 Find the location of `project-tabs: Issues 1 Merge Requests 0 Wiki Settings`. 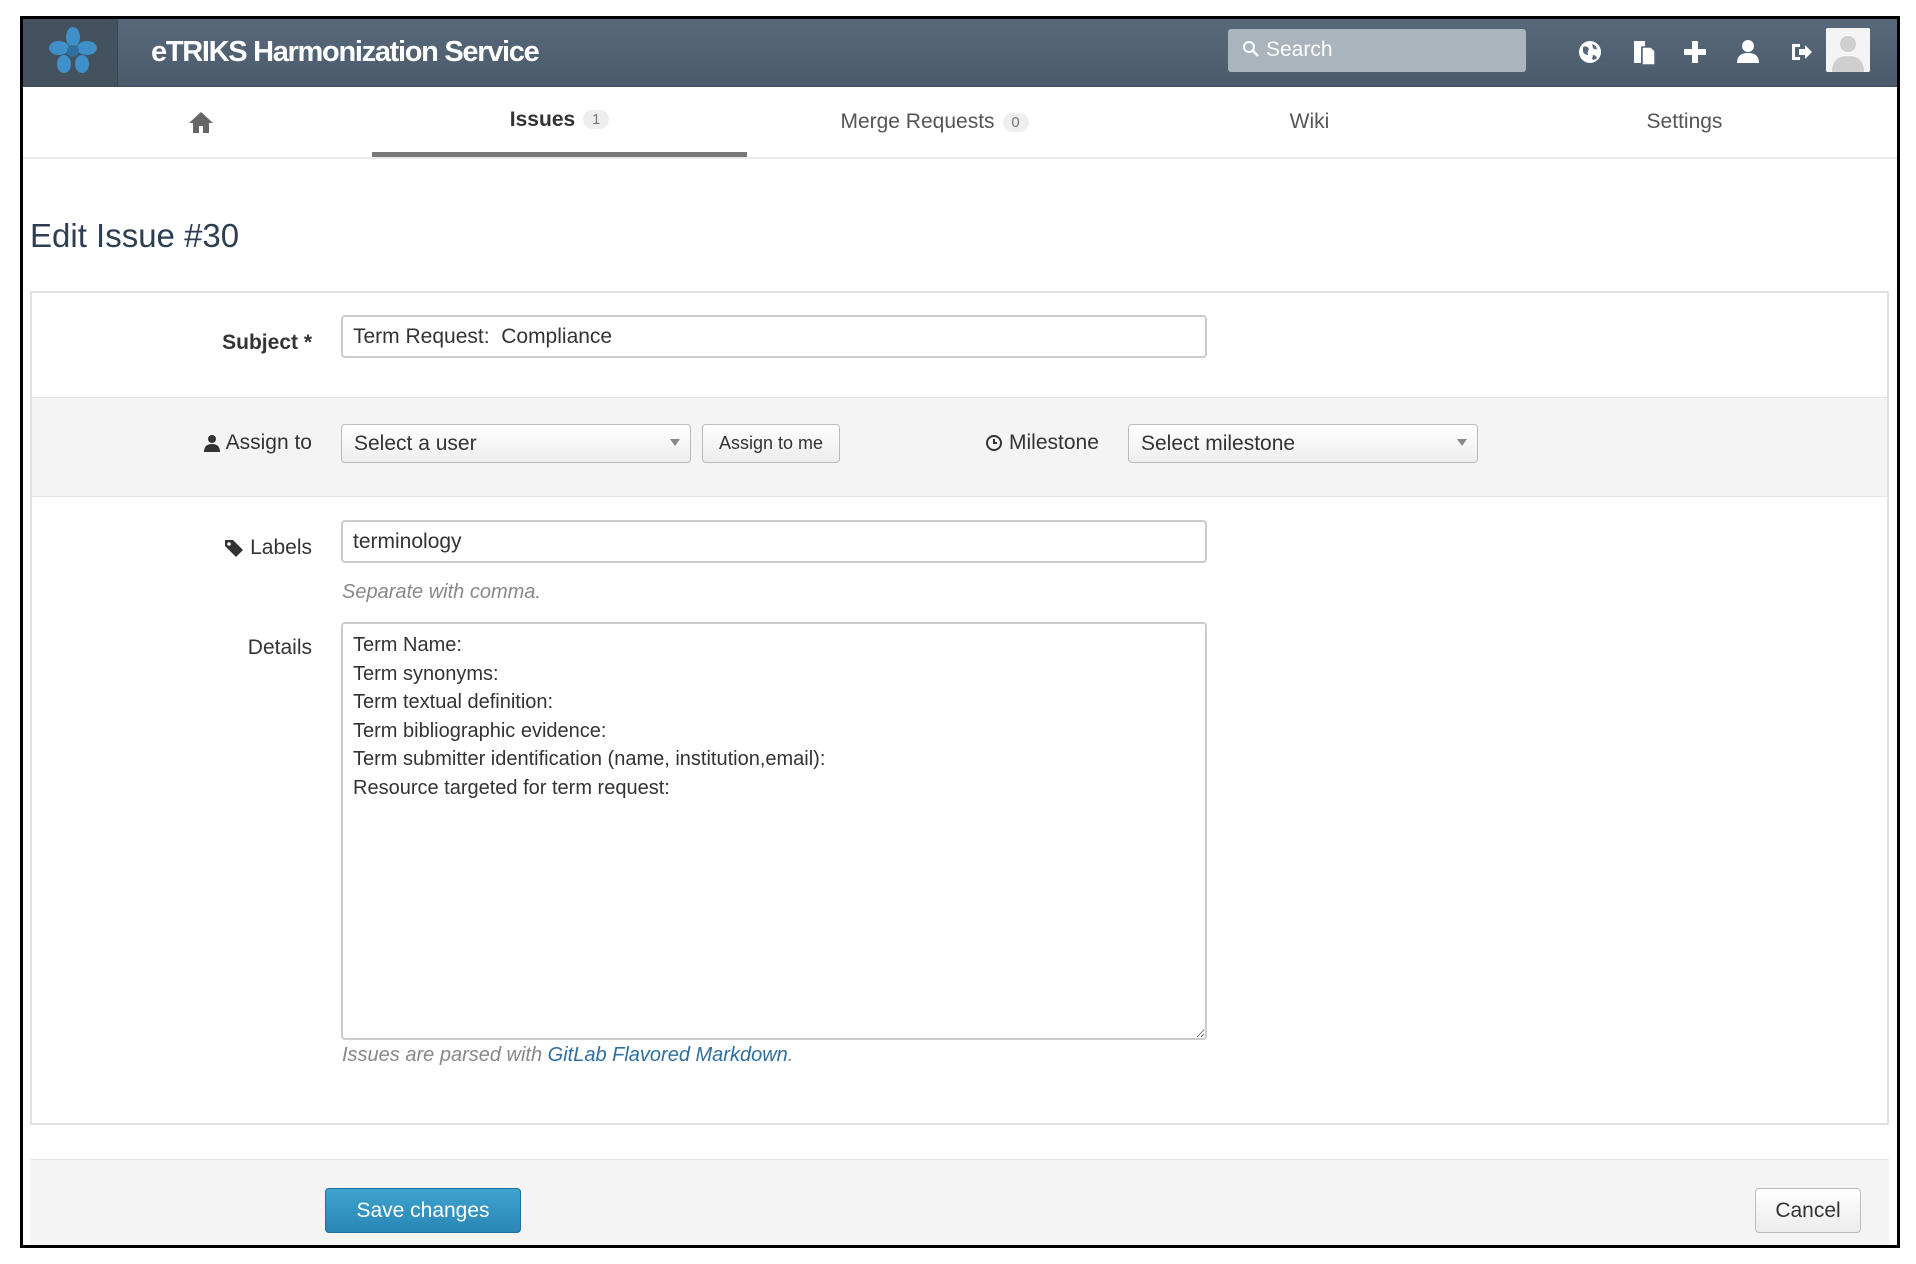

project-tabs: Issues 1 Merge Requests 0 Wiki Settings is located at coordinates (960, 123).